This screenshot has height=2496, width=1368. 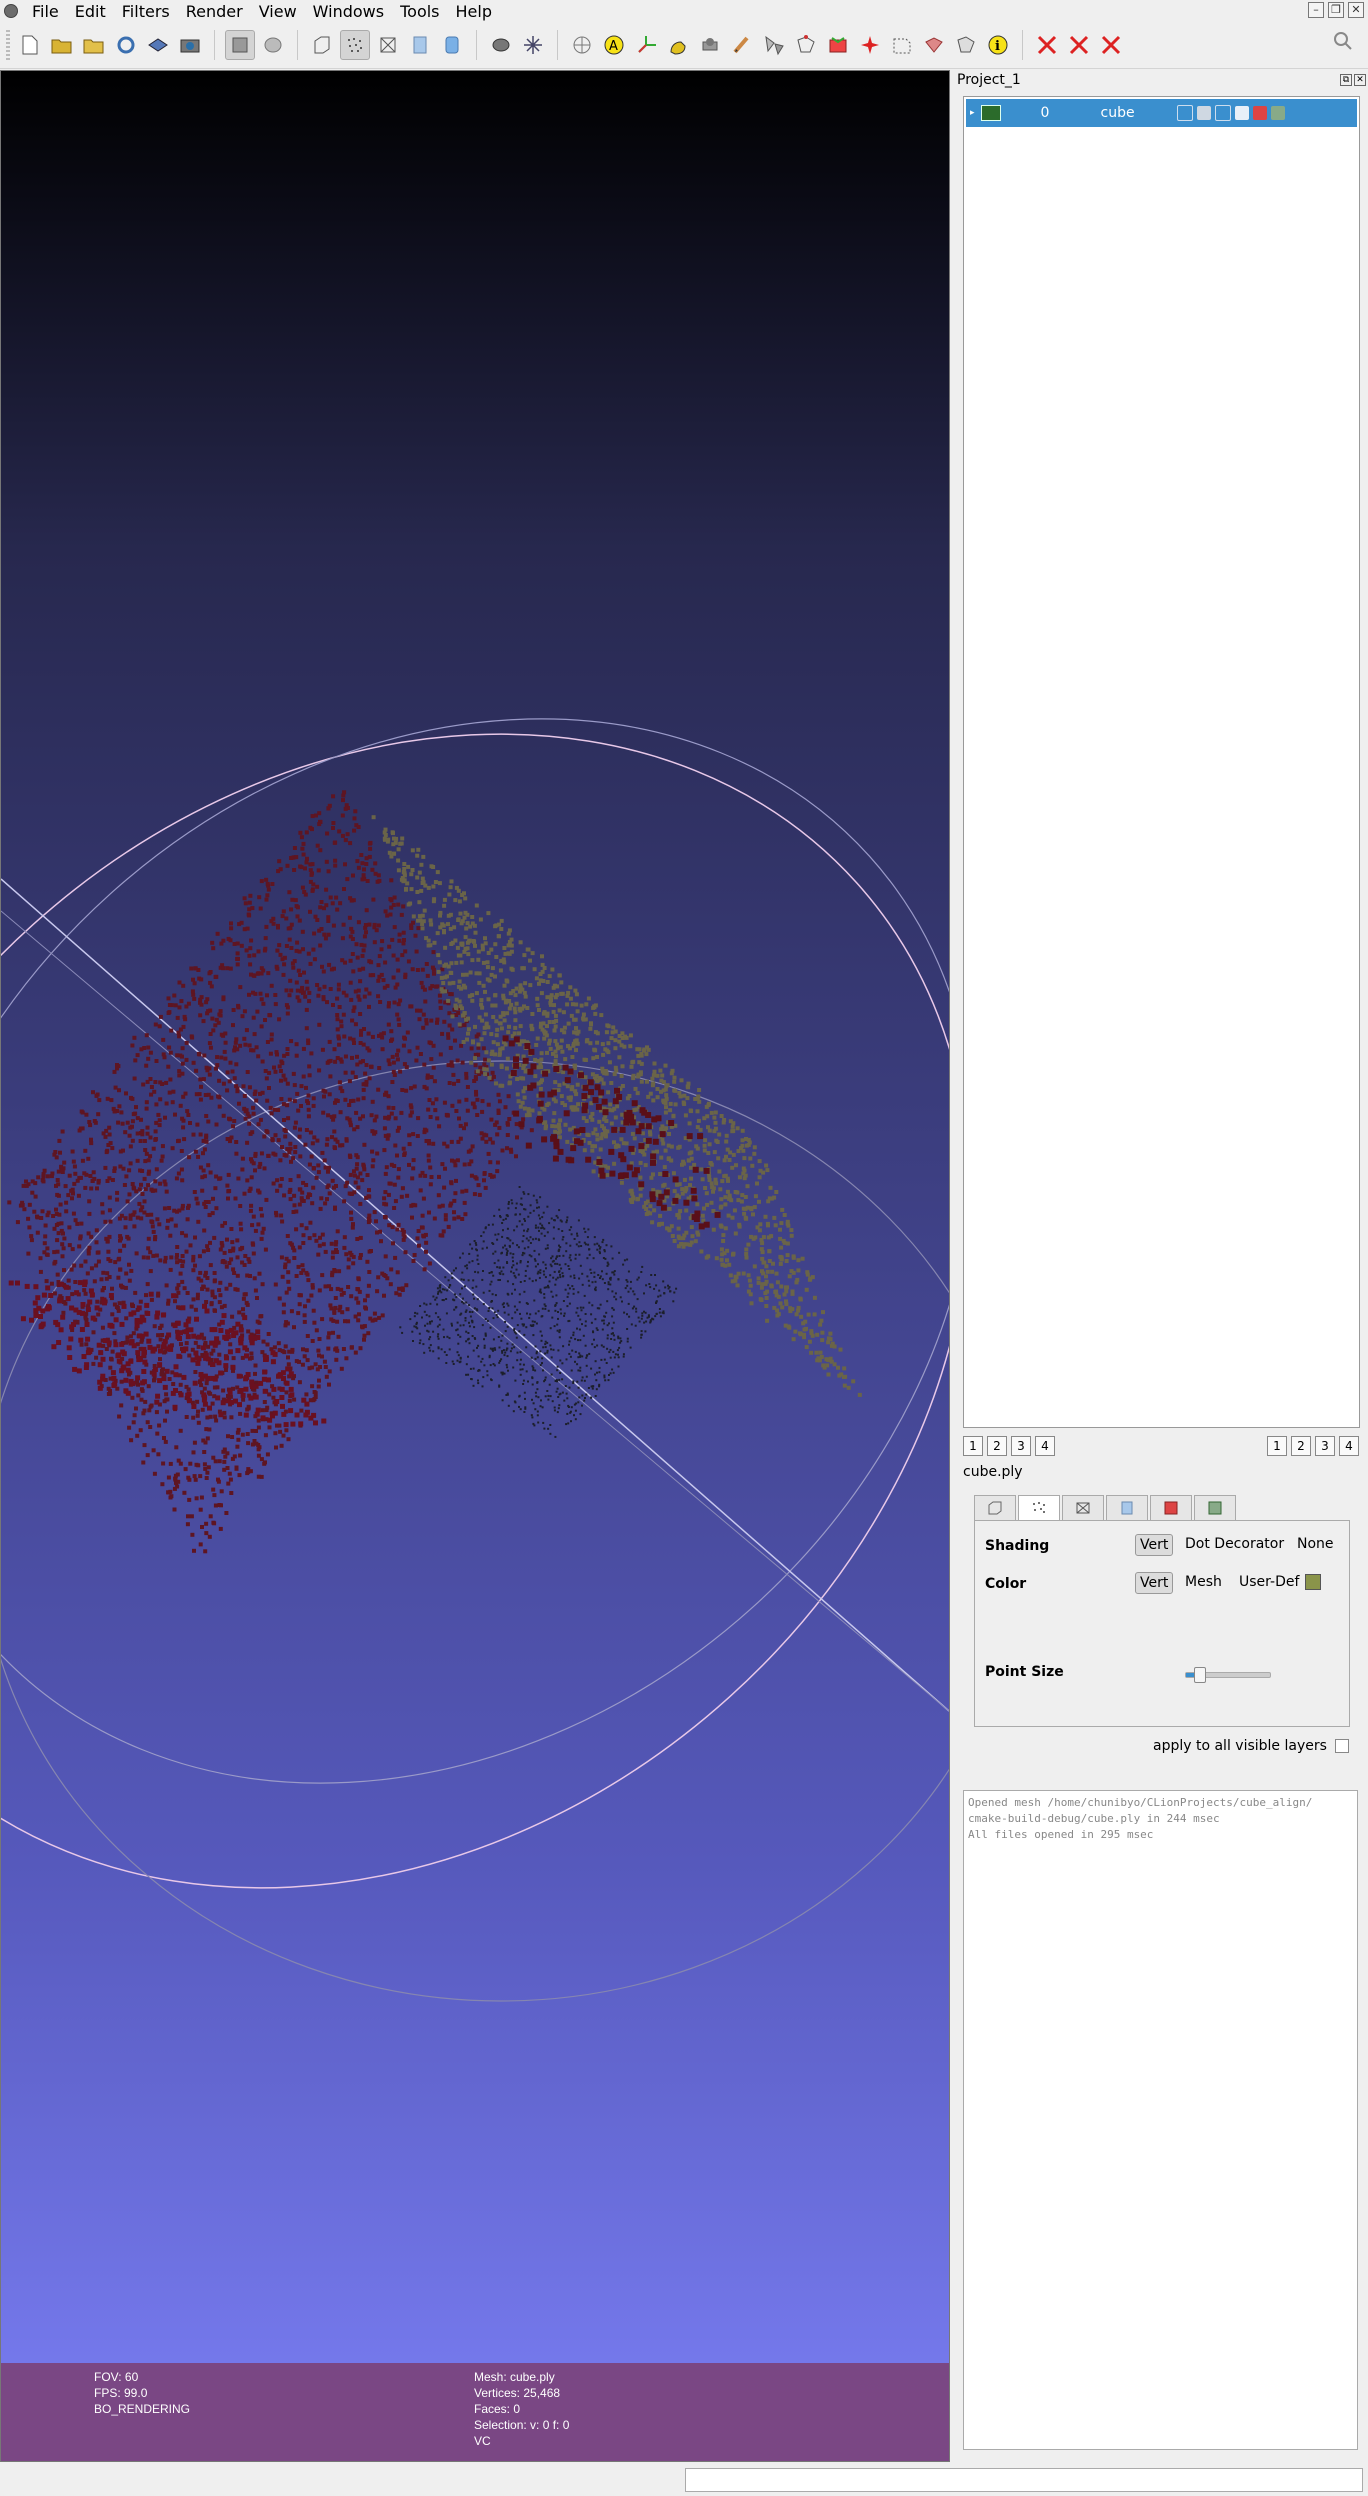 What do you see at coordinates (355, 45) in the screenshot?
I see `points-icon` at bounding box center [355, 45].